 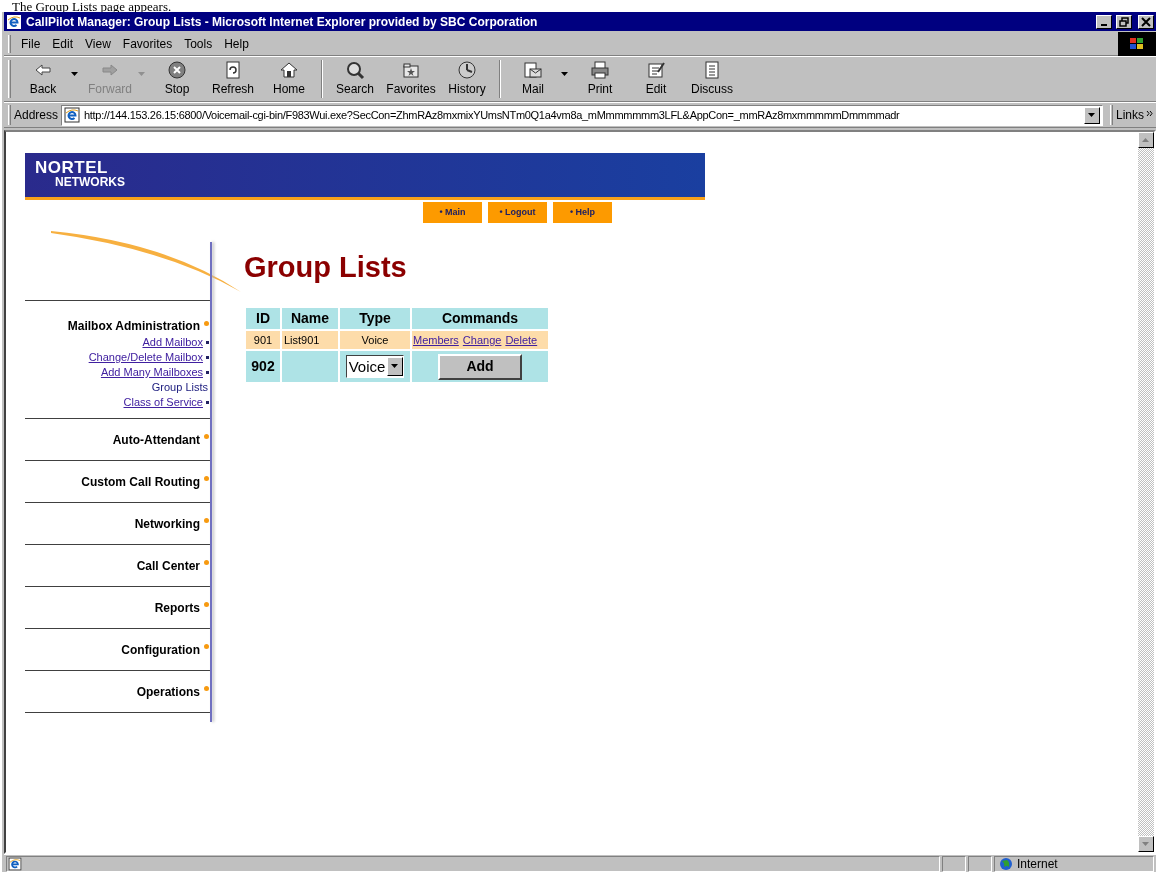 I want to click on section-link: Call Center, so click(x=168, y=565).